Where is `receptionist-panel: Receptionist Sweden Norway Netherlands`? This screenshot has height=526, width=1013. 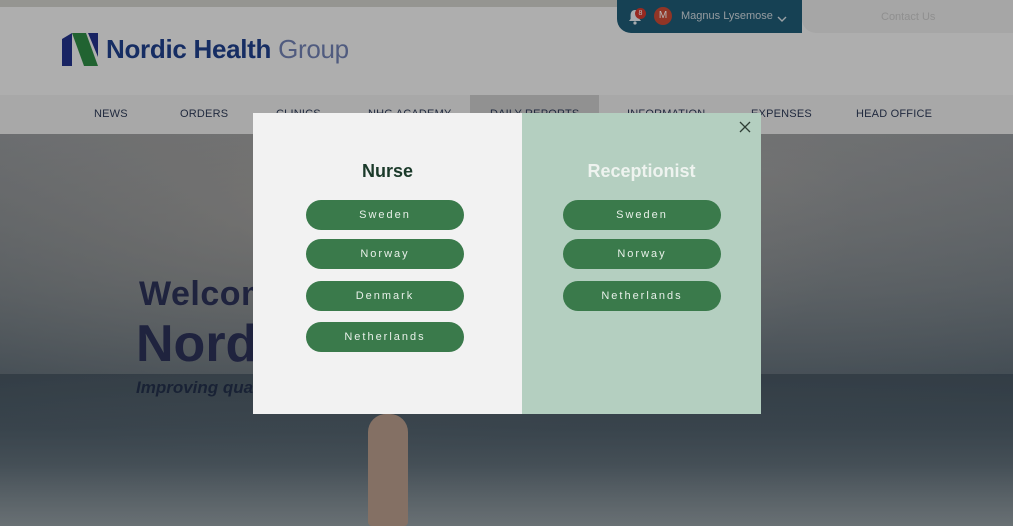 receptionist-panel: Receptionist Sweden Norway Netherlands is located at coordinates (641, 263).